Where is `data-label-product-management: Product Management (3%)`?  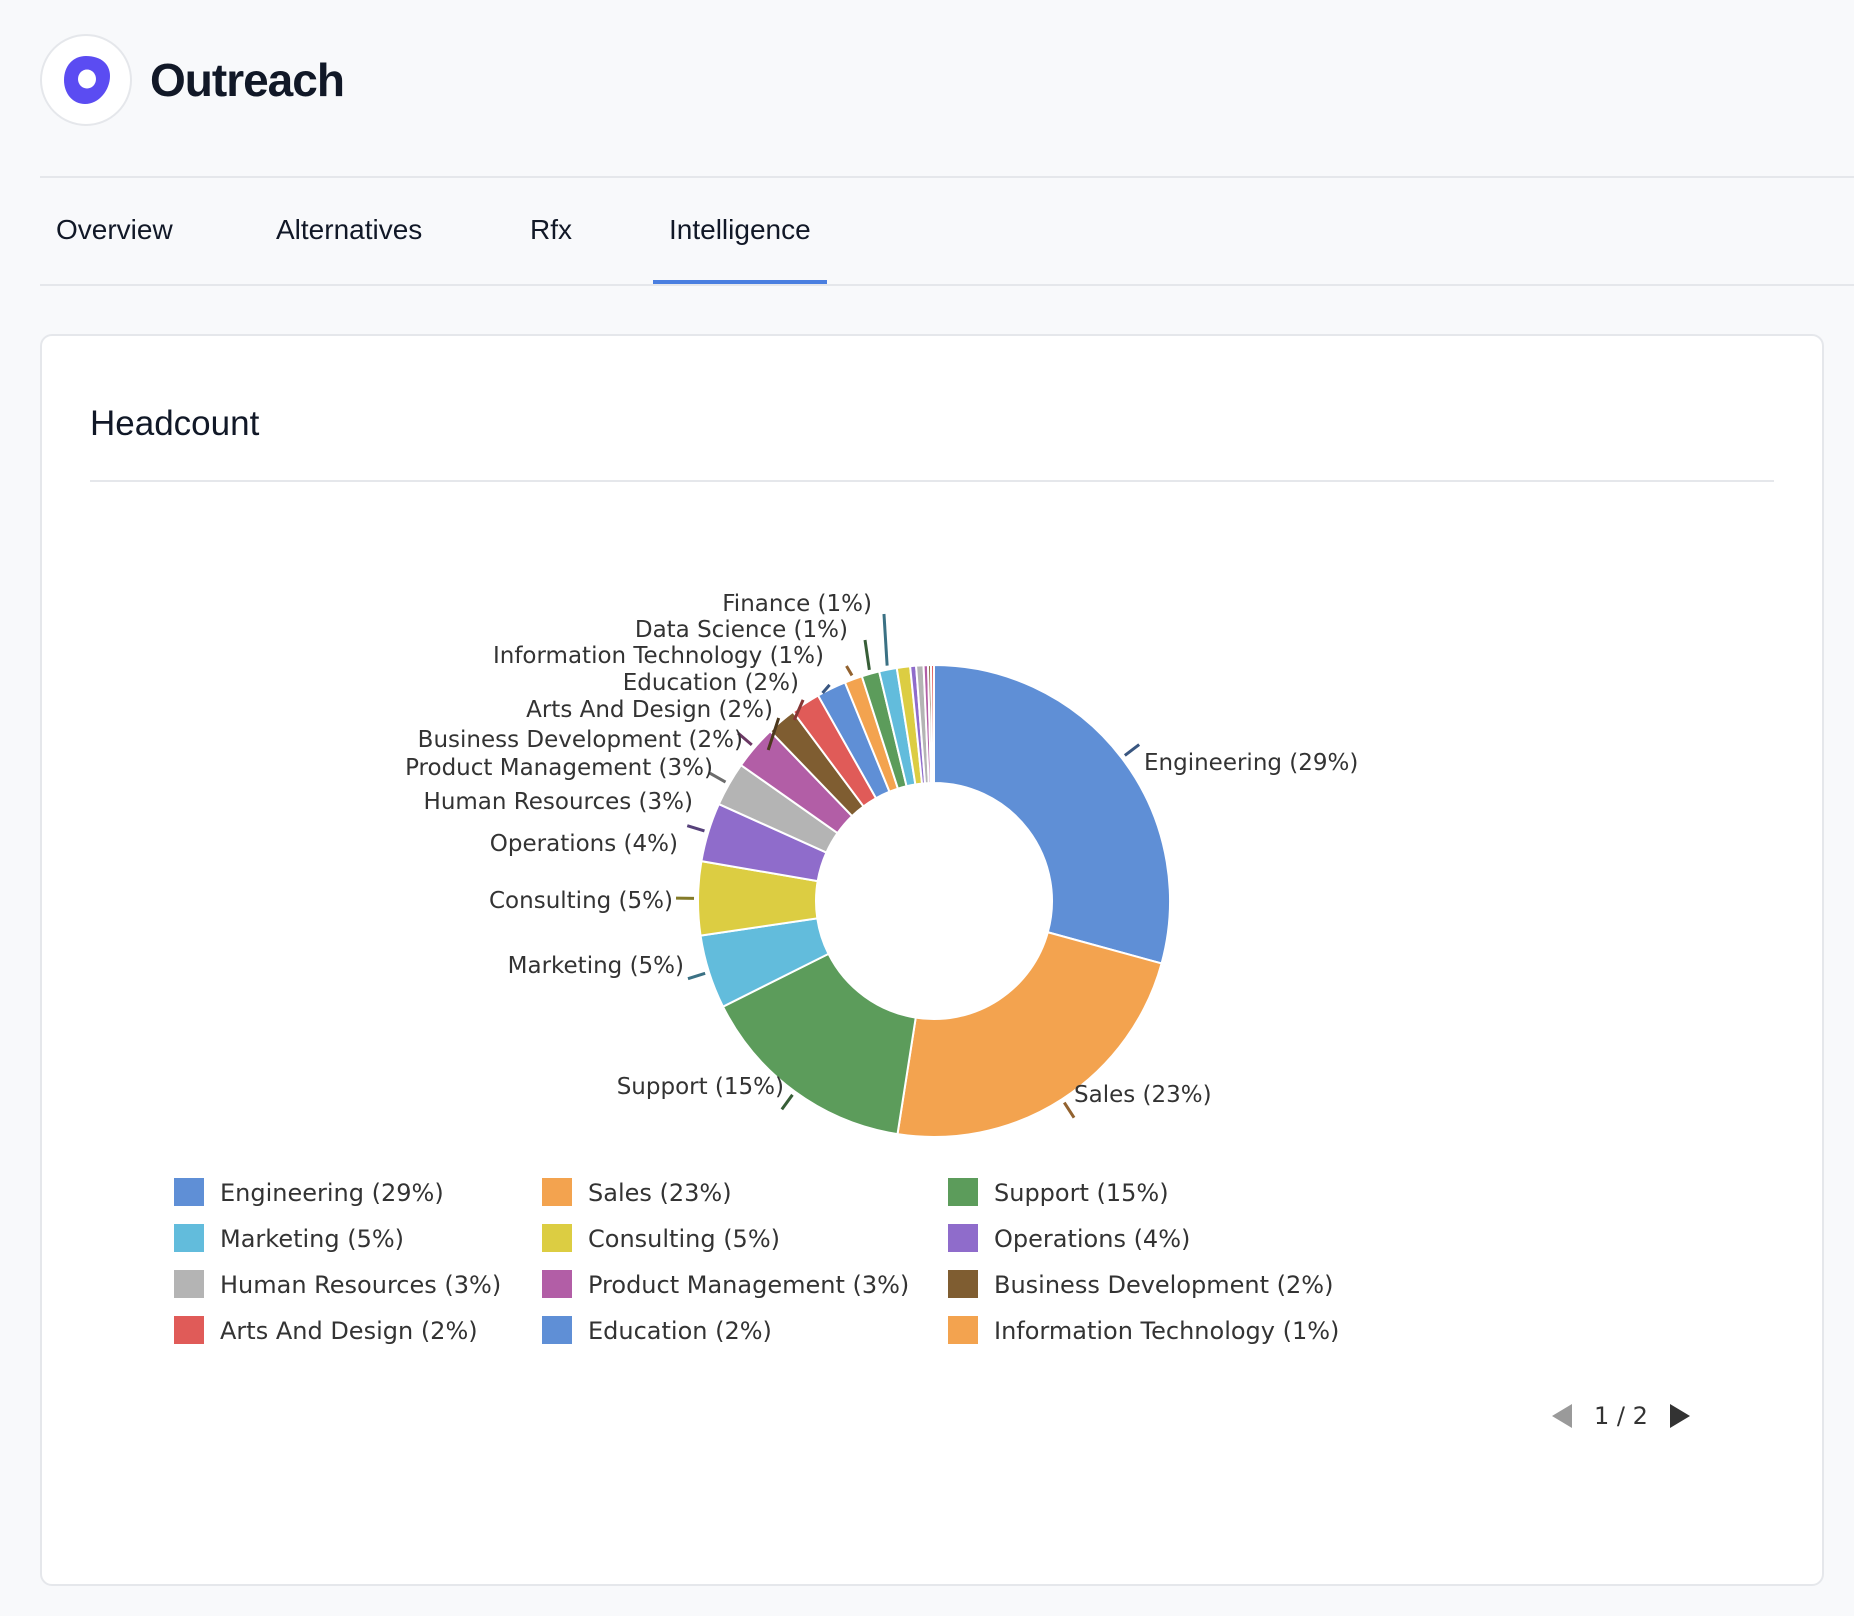 data-label-product-management: Product Management (3%) is located at coordinates (559, 768).